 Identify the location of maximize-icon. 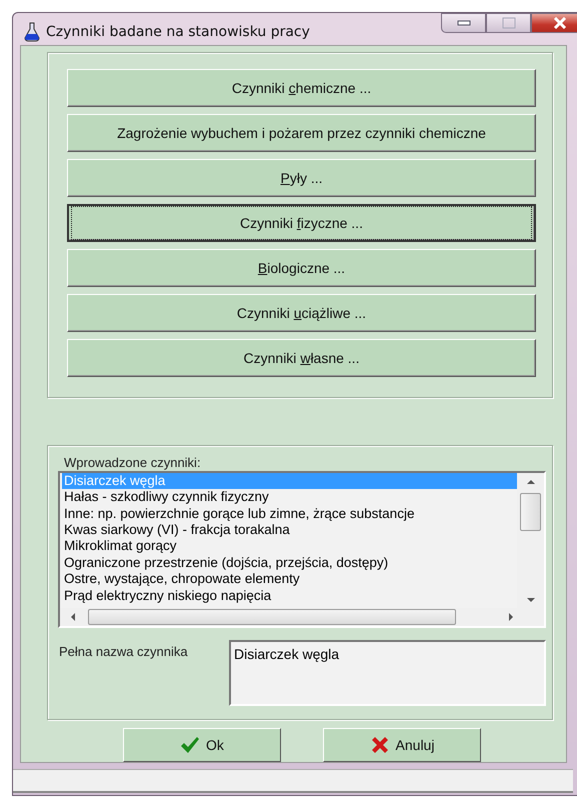
(509, 23).